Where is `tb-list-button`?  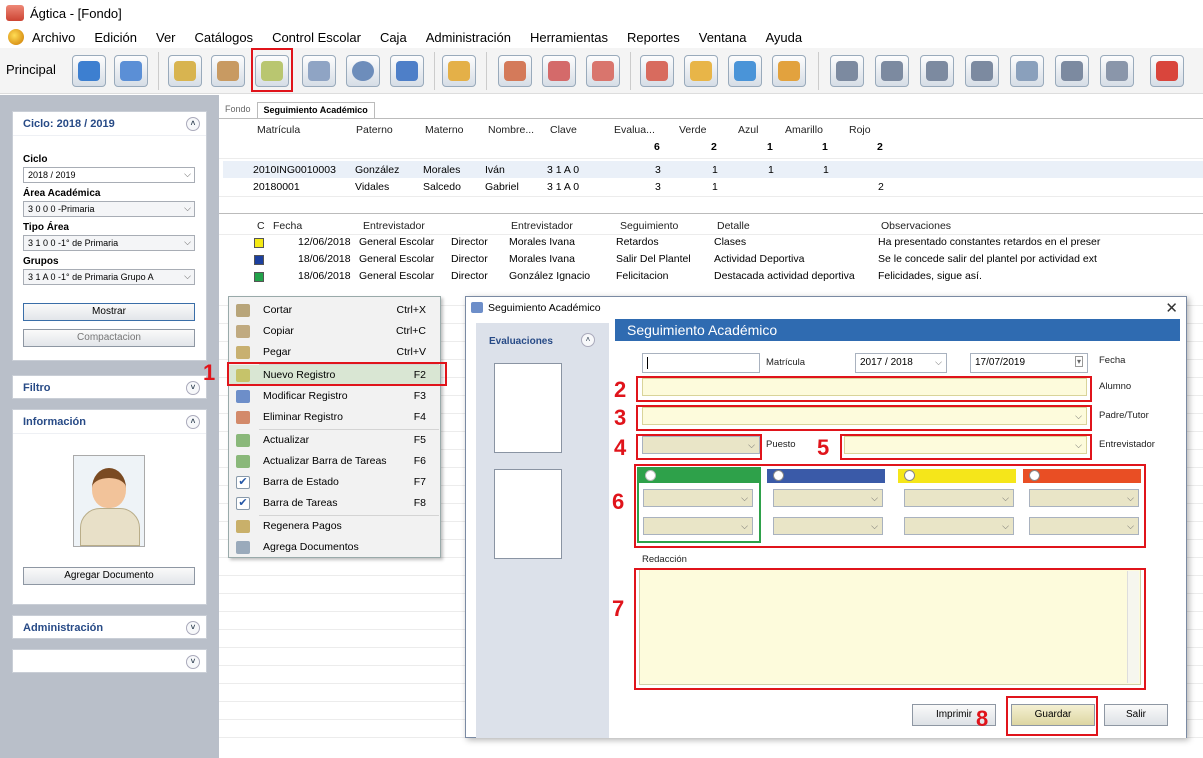
tb-list-button is located at coordinates (1027, 71).